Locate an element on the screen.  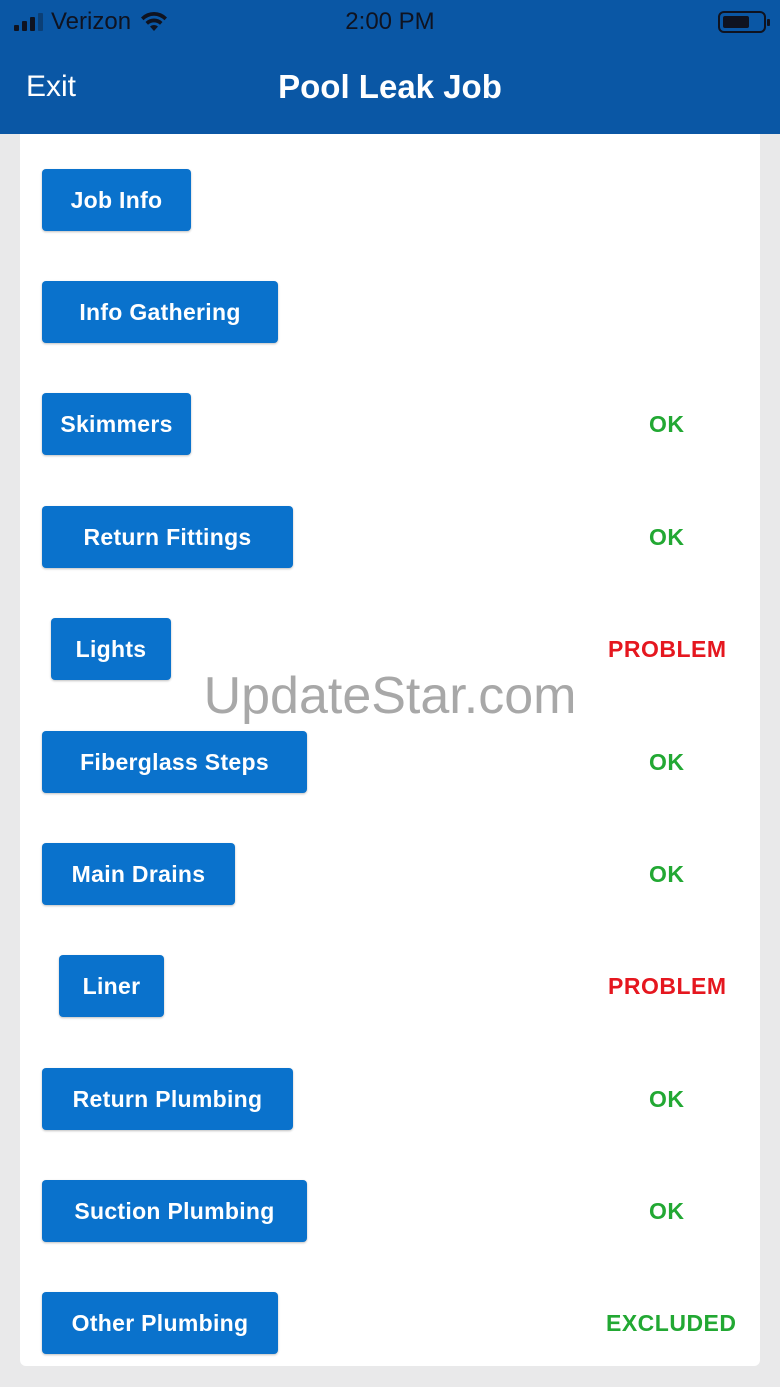
return-plumbing-button: Return Plumbing is located at coordinates (167, 1099).